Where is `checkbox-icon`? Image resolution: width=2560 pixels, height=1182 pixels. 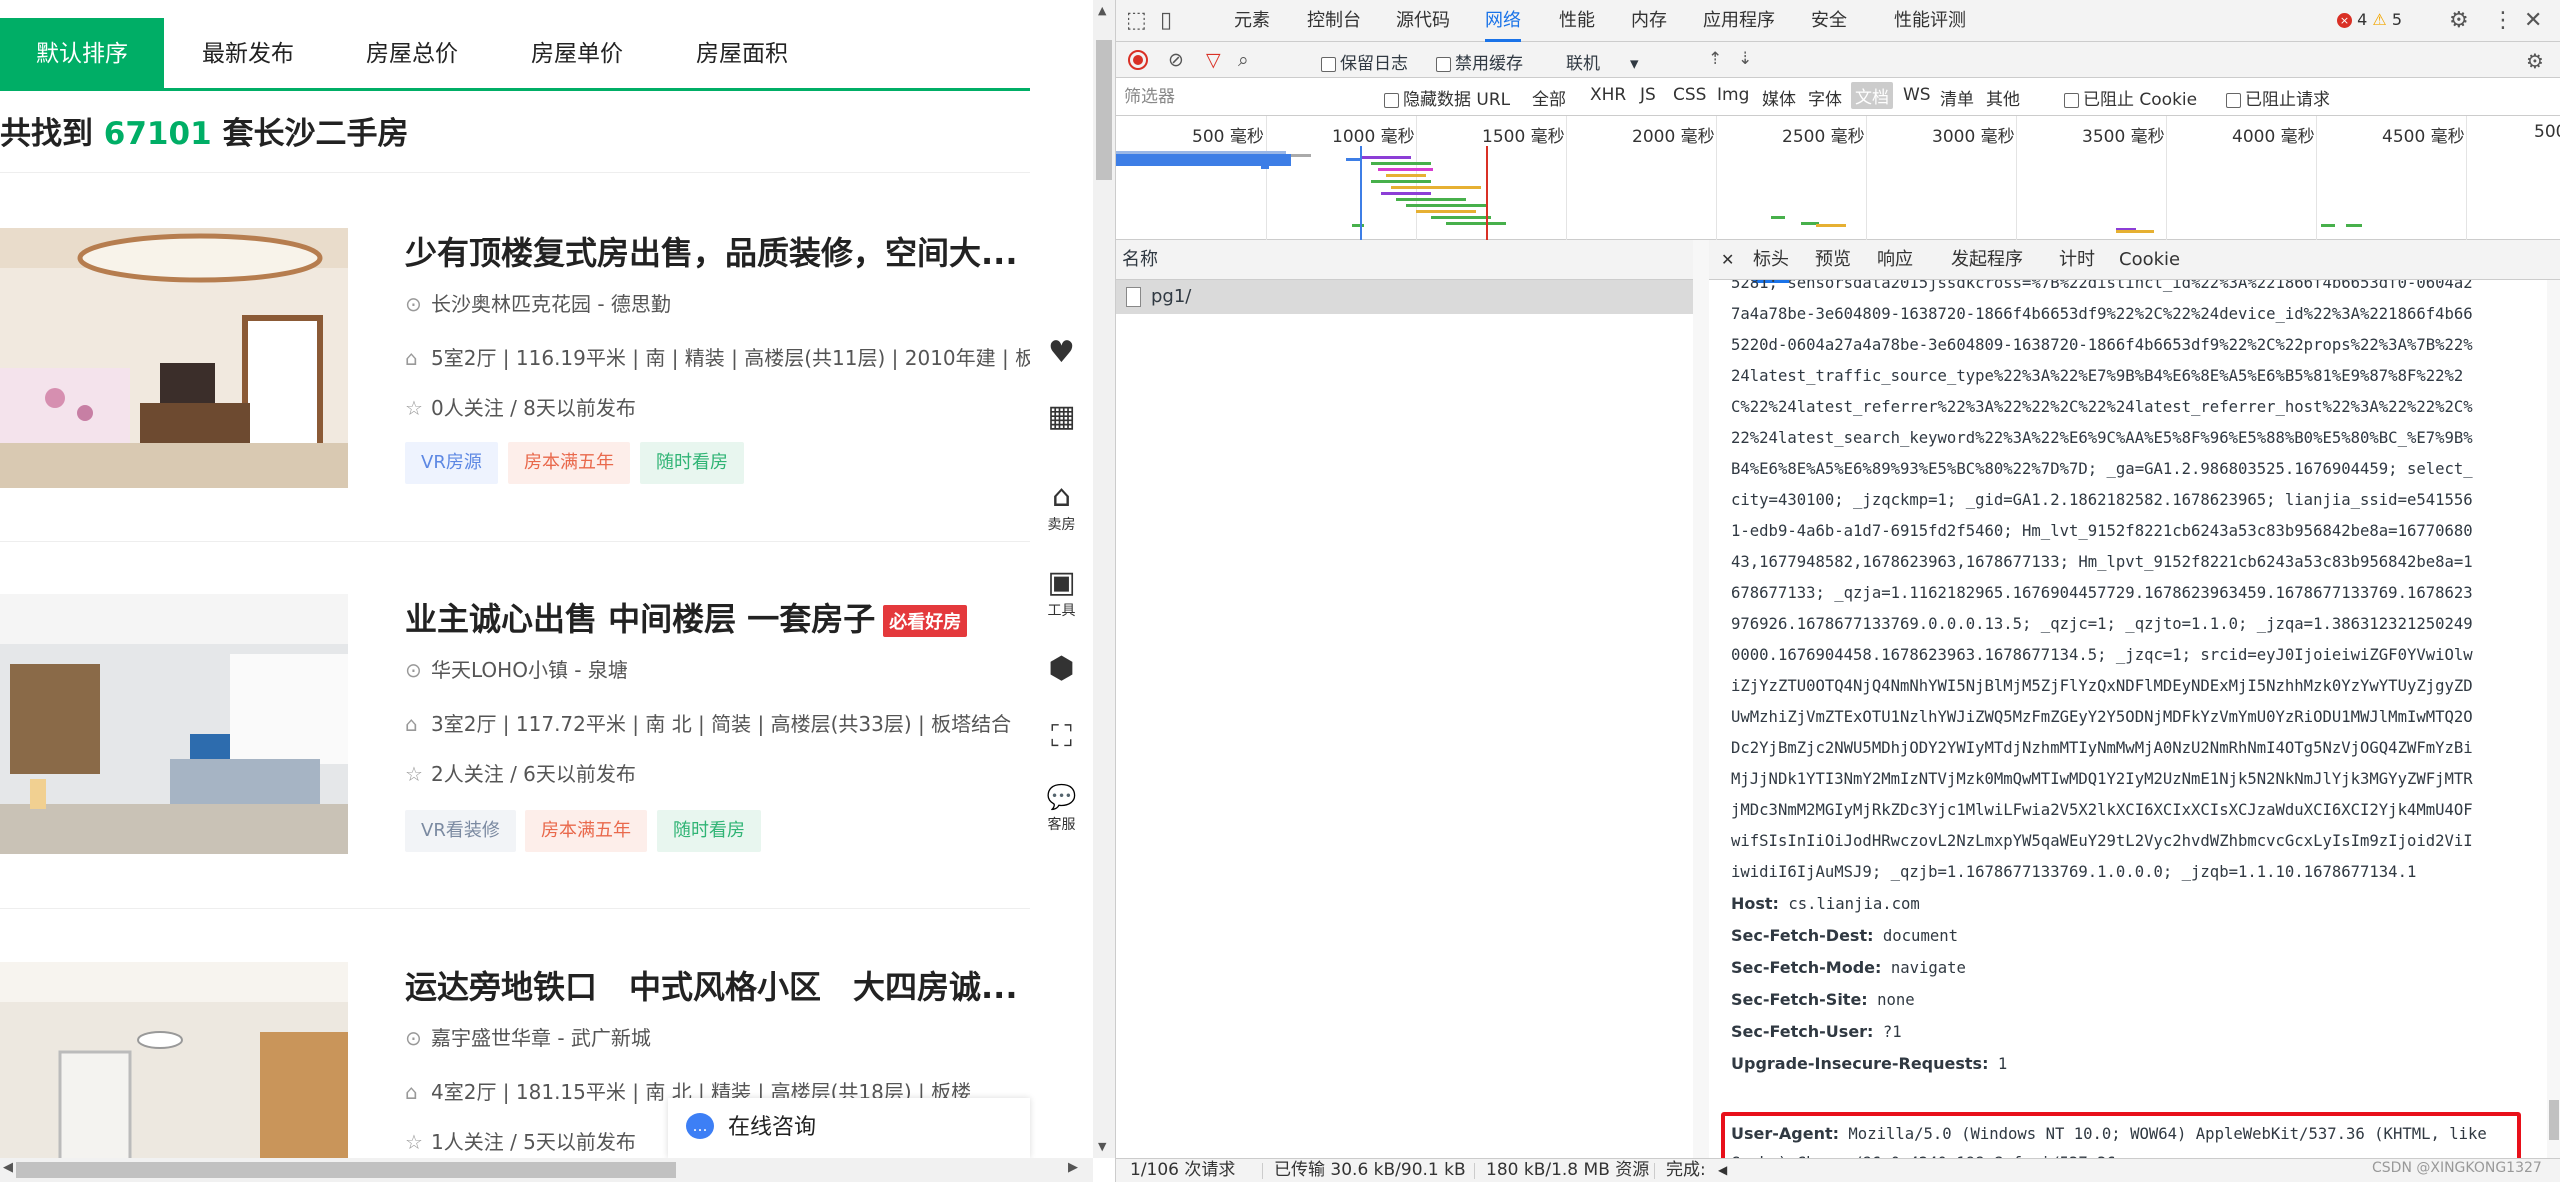 checkbox-icon is located at coordinates (1391, 100).